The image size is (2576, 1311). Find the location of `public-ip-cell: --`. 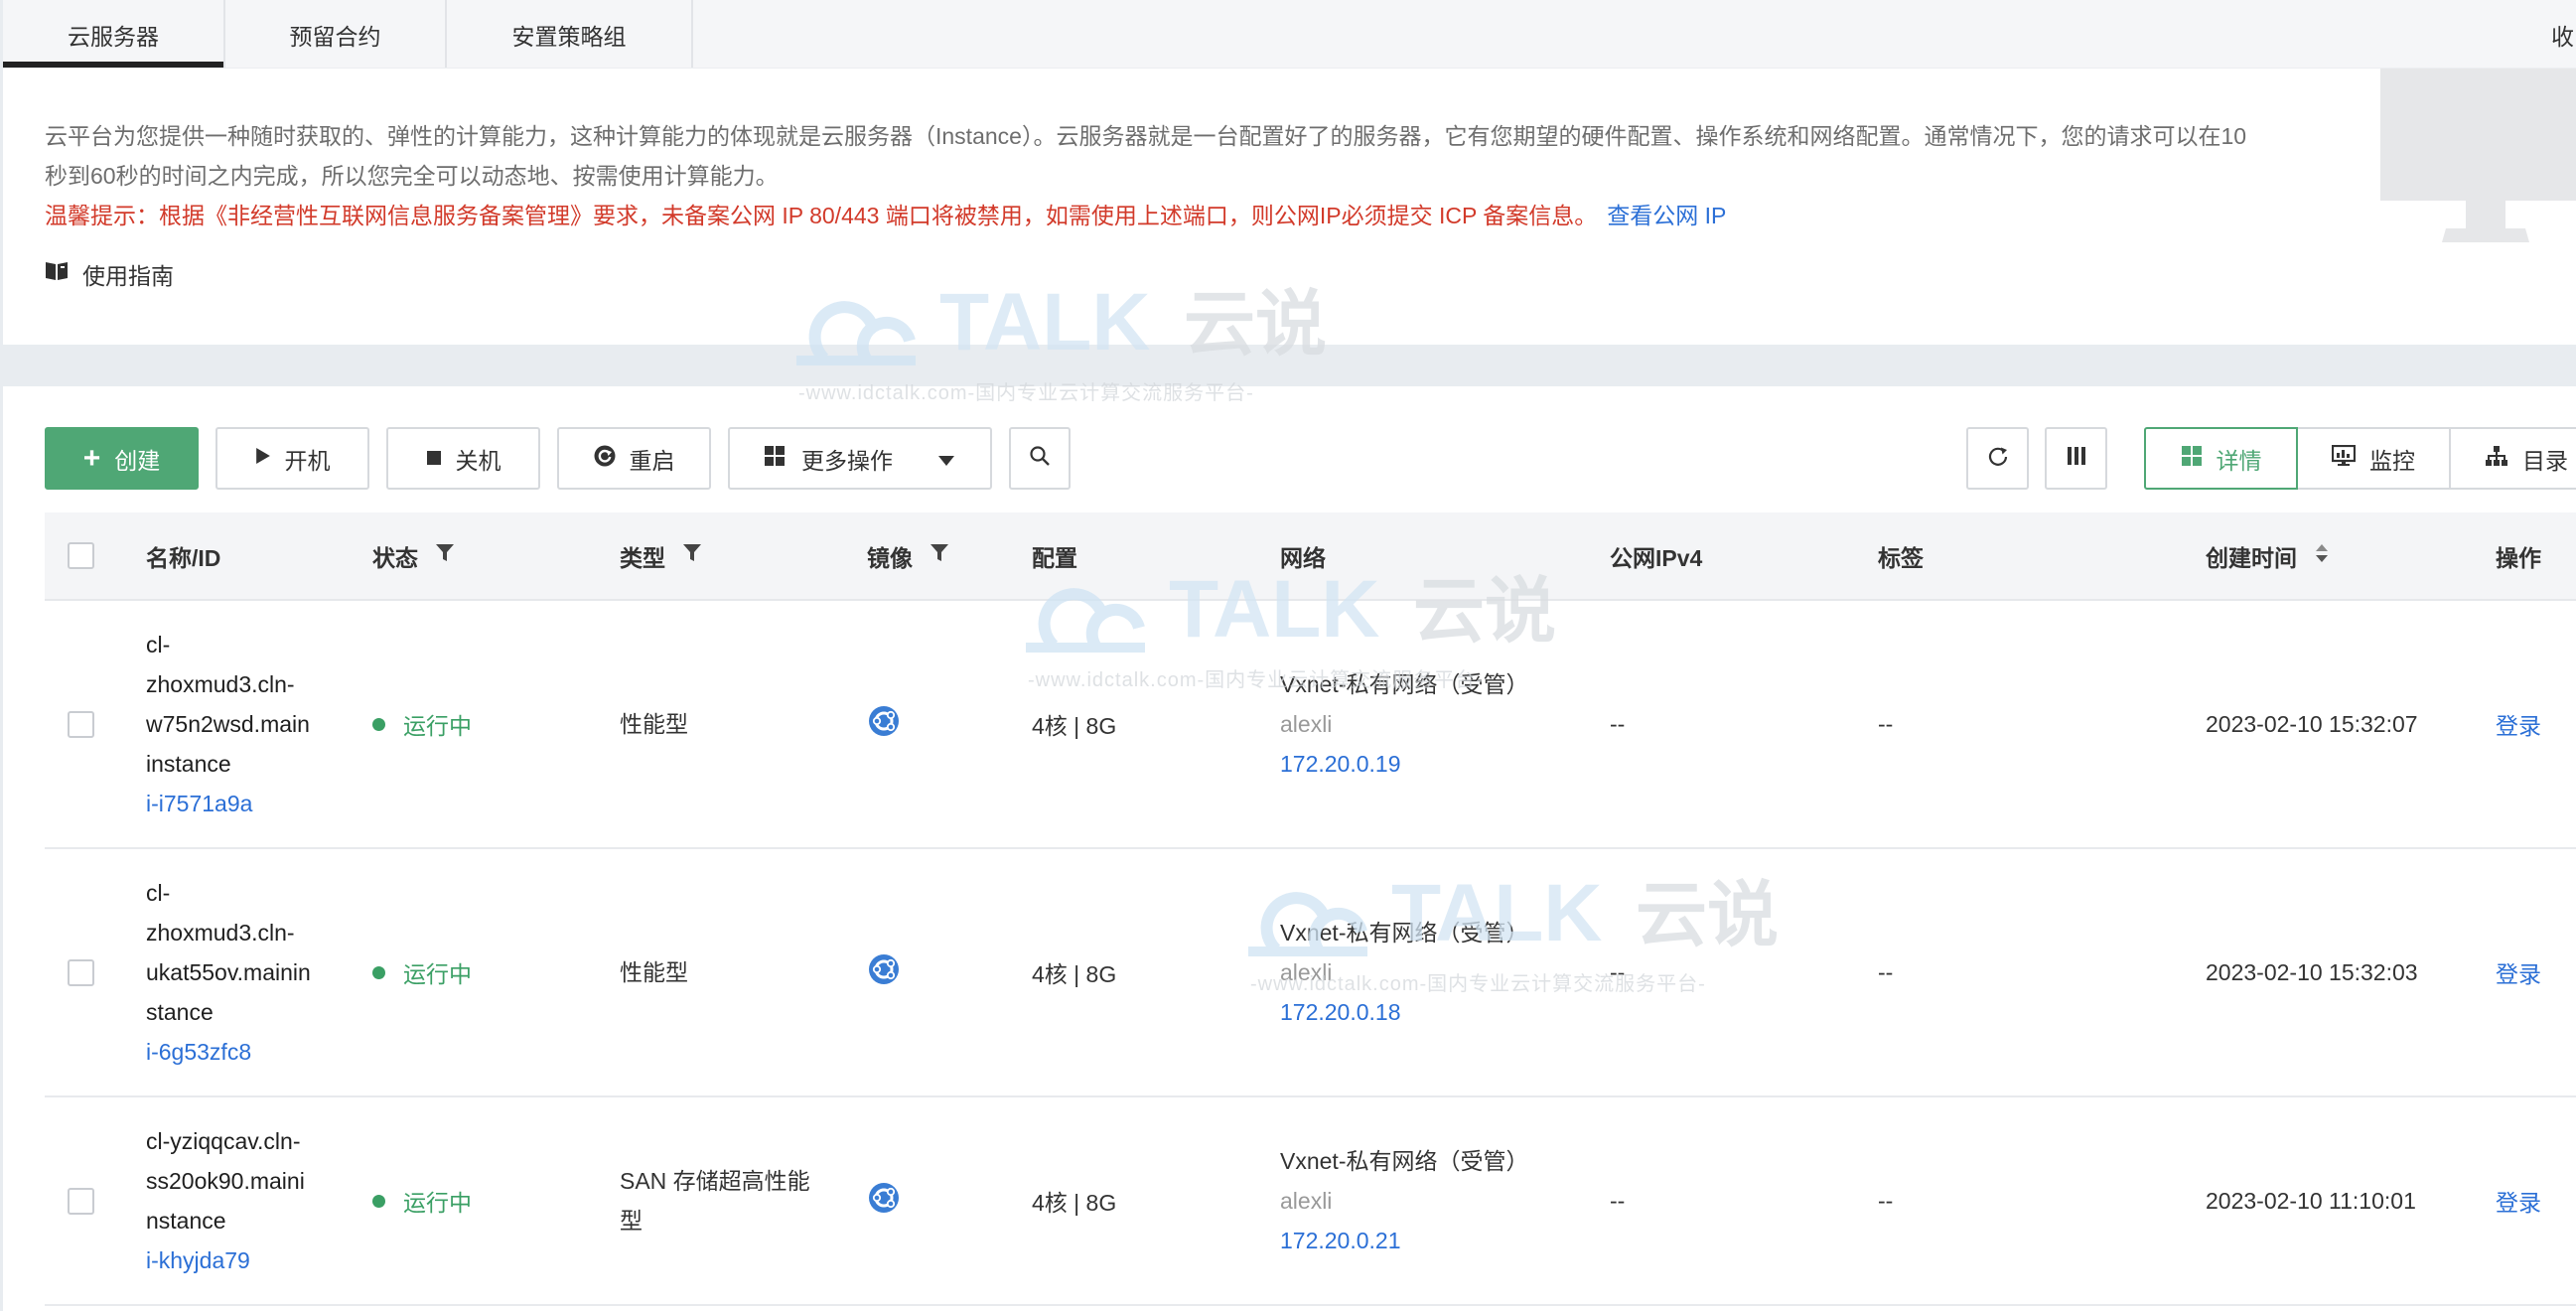

public-ip-cell: -- is located at coordinates (1618, 724).